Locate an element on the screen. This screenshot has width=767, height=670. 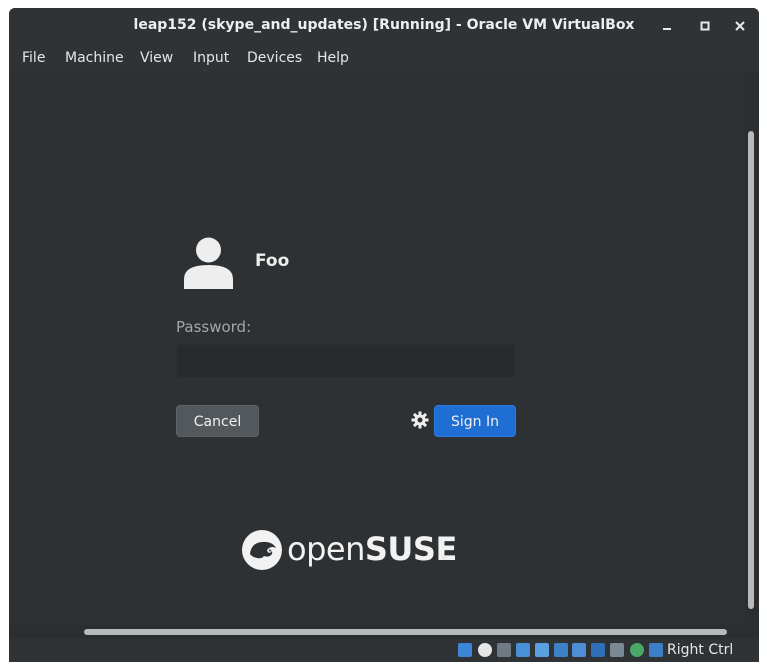
minimize-icon is located at coordinates (667, 29).